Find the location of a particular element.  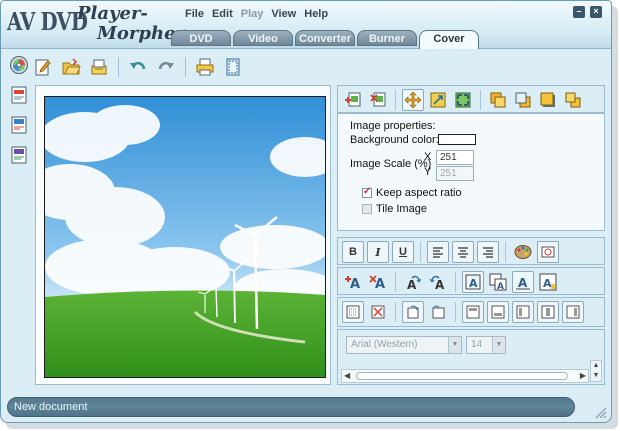

grid-layout-icon is located at coordinates (353, 312).